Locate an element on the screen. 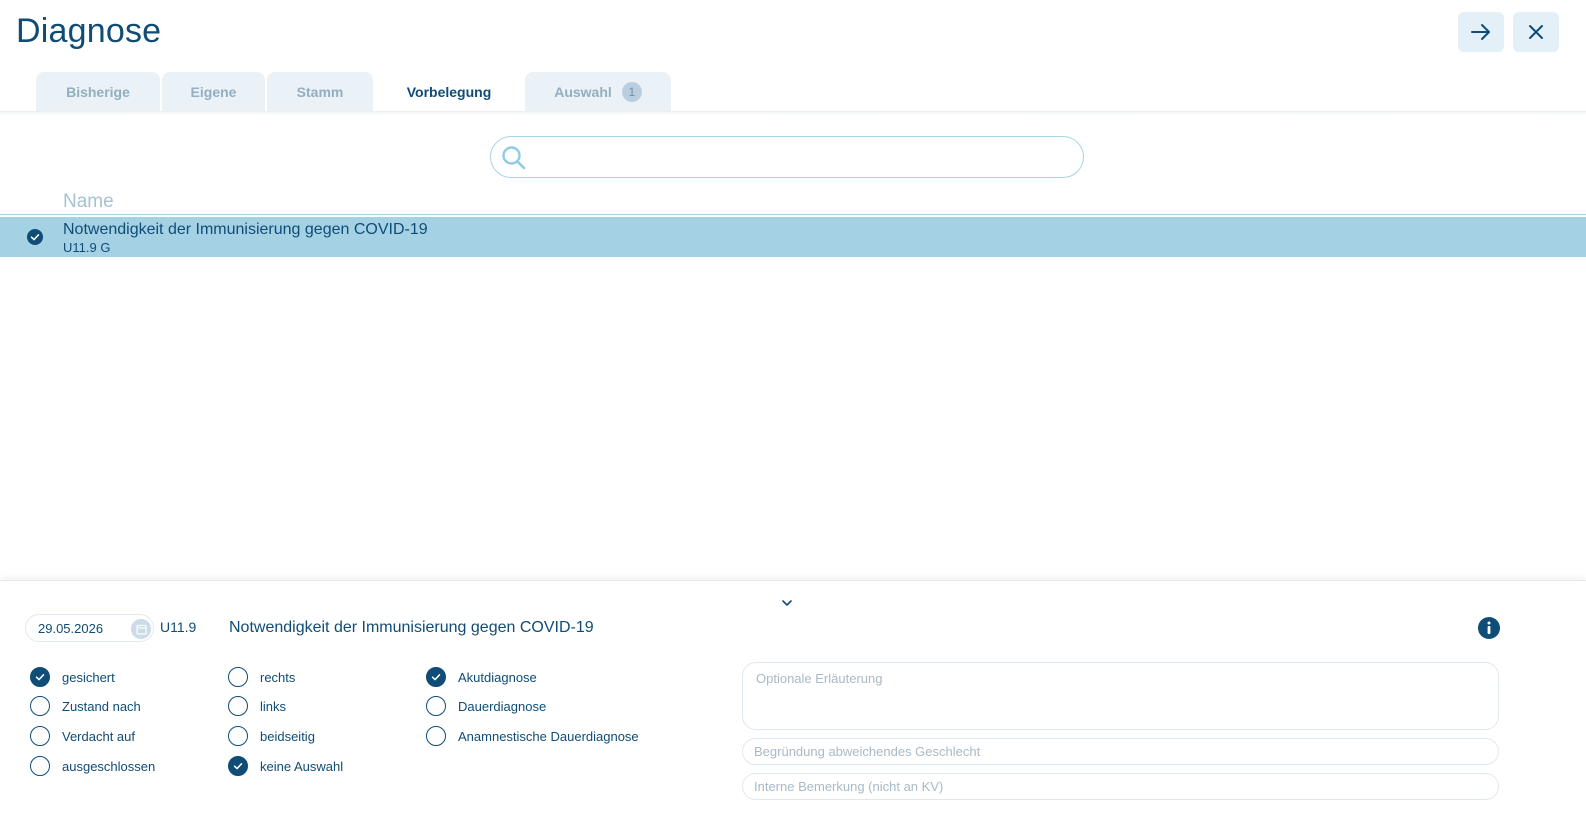 This screenshot has width=1586, height=828. option-gesichert: gesichert is located at coordinates (72, 677).